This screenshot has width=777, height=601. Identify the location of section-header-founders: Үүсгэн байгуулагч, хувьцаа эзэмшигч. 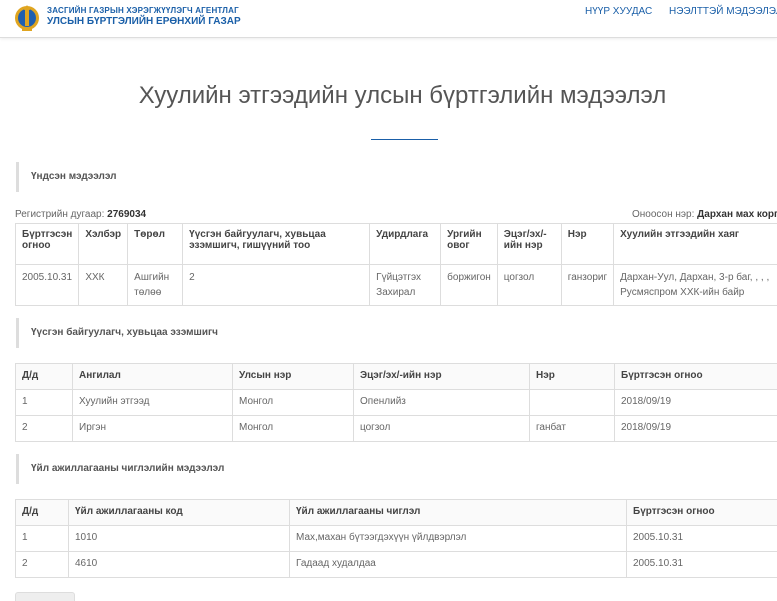
(396, 333).